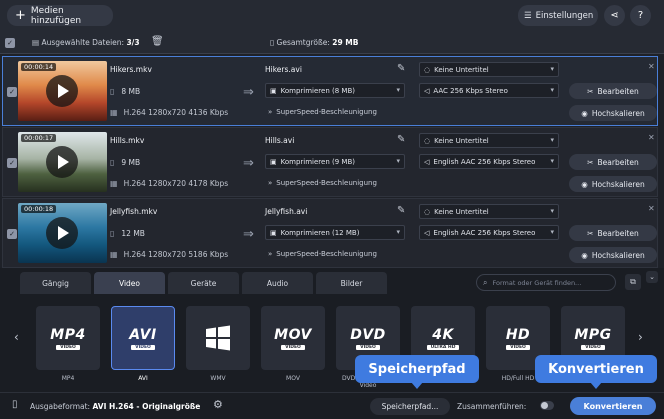  What do you see at coordinates (218, 404) in the screenshot?
I see `gear-icon: ⚙` at bounding box center [218, 404].